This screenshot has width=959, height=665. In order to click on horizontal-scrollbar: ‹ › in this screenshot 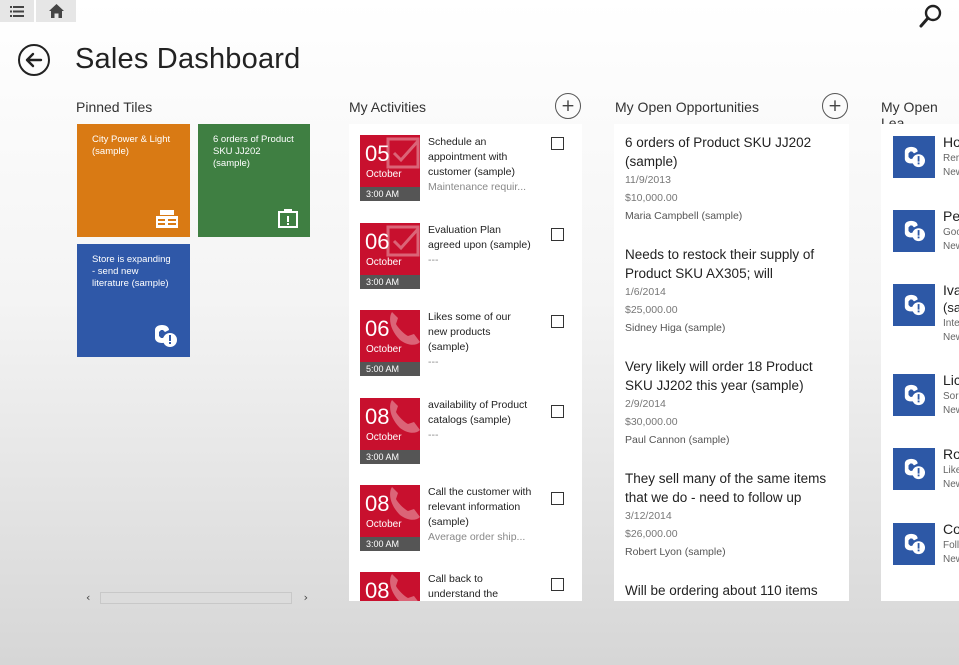, I will do `click(197, 598)`.